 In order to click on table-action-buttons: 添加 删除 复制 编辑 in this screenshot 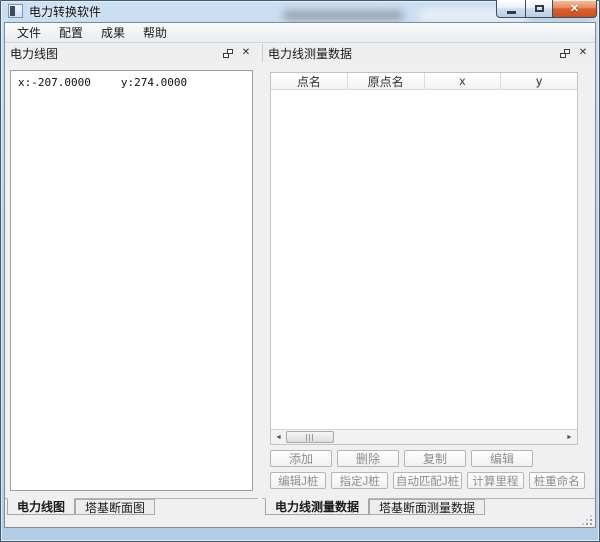, I will do `click(401, 458)`.